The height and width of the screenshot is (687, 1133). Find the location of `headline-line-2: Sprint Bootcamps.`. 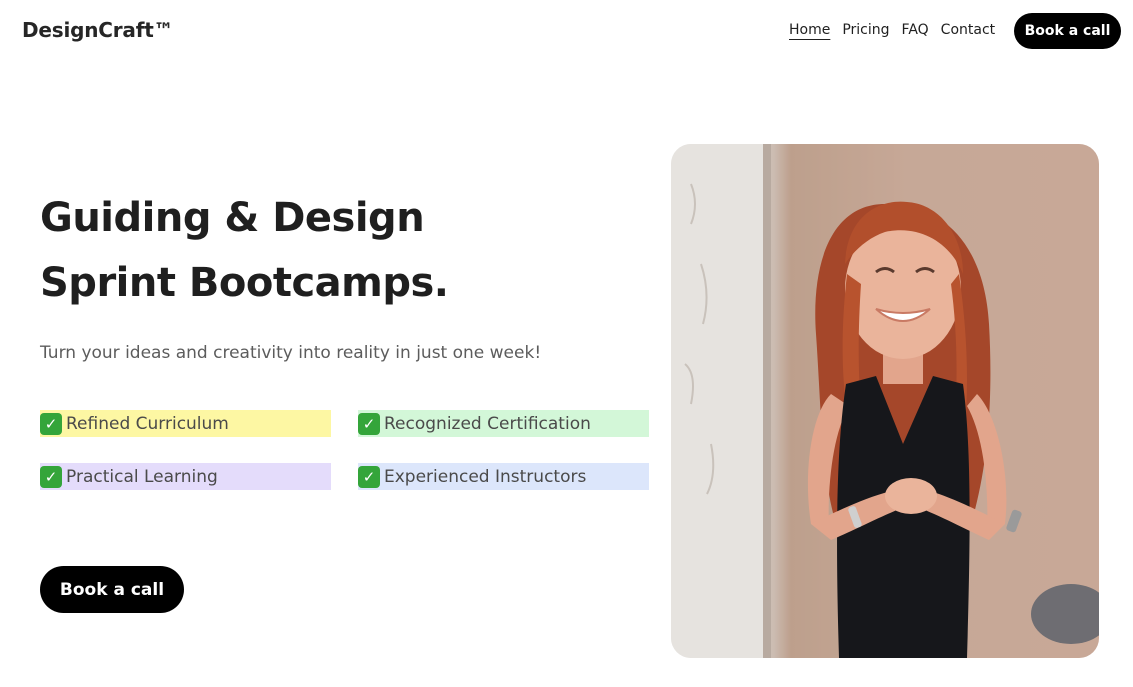

headline-line-2: Sprint Bootcamps. is located at coordinates (244, 283).